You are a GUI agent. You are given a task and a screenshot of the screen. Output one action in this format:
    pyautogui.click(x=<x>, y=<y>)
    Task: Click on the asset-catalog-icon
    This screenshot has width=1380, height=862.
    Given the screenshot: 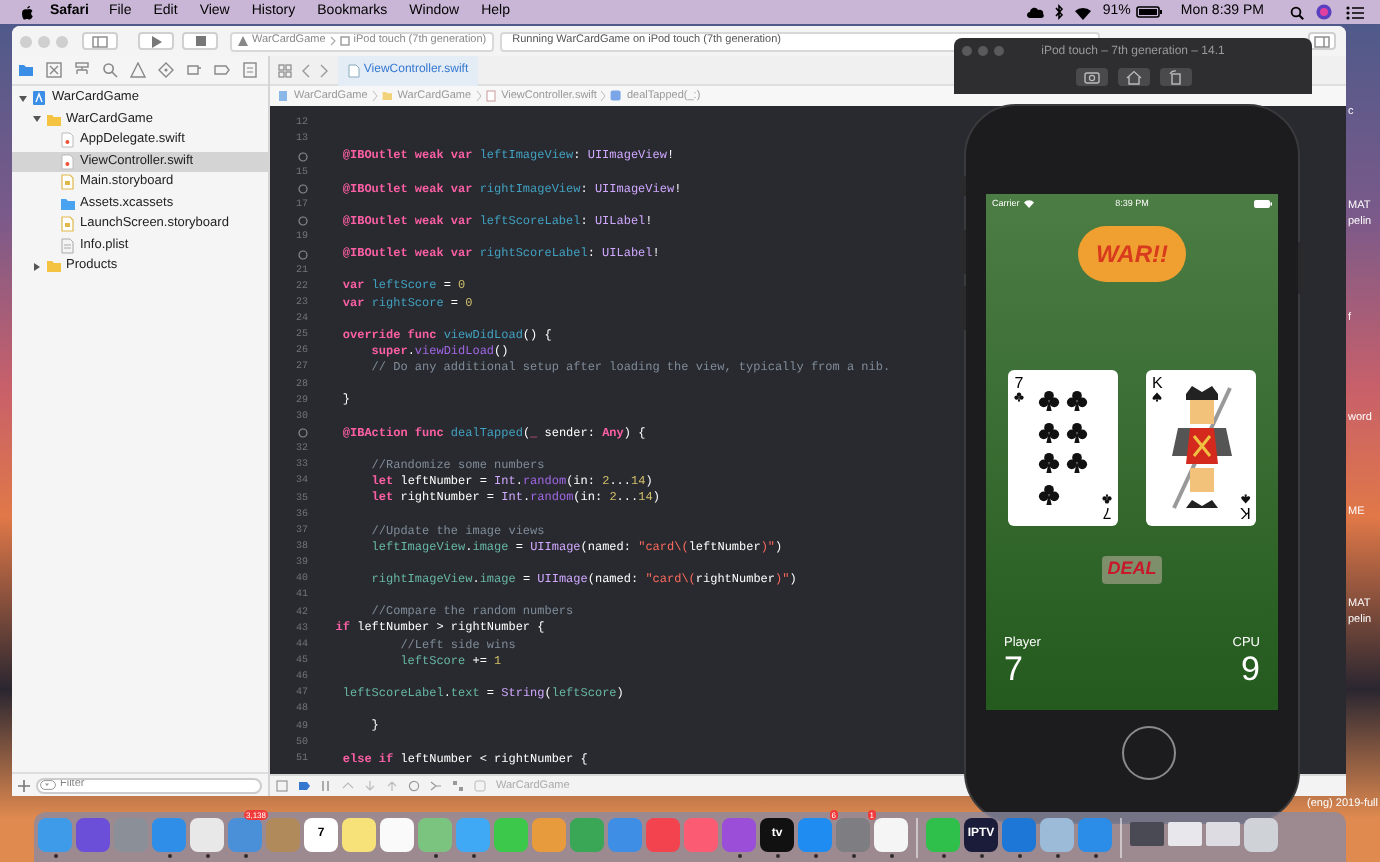 What is the action you would take?
    pyautogui.click(x=68, y=203)
    